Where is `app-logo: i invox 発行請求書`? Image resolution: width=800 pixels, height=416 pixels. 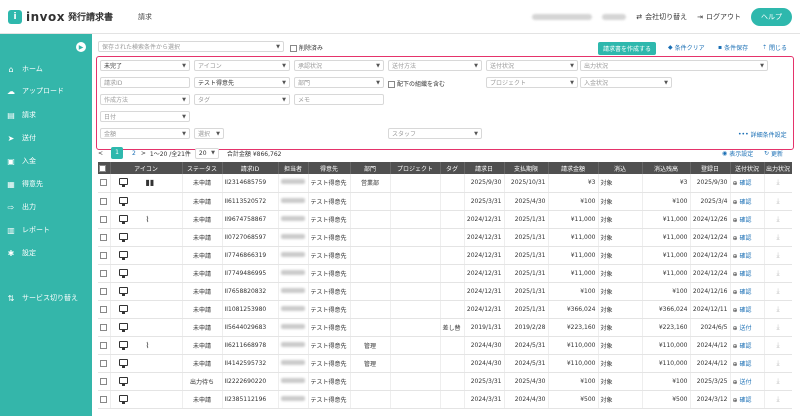 app-logo: i invox 発行請求書 is located at coordinates (64, 16).